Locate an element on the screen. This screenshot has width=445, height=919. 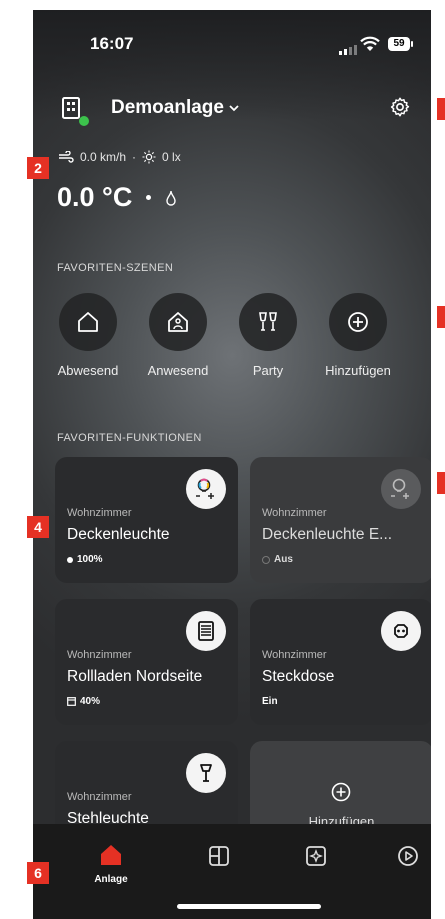
house-outline-icon is located at coordinates (88, 322).